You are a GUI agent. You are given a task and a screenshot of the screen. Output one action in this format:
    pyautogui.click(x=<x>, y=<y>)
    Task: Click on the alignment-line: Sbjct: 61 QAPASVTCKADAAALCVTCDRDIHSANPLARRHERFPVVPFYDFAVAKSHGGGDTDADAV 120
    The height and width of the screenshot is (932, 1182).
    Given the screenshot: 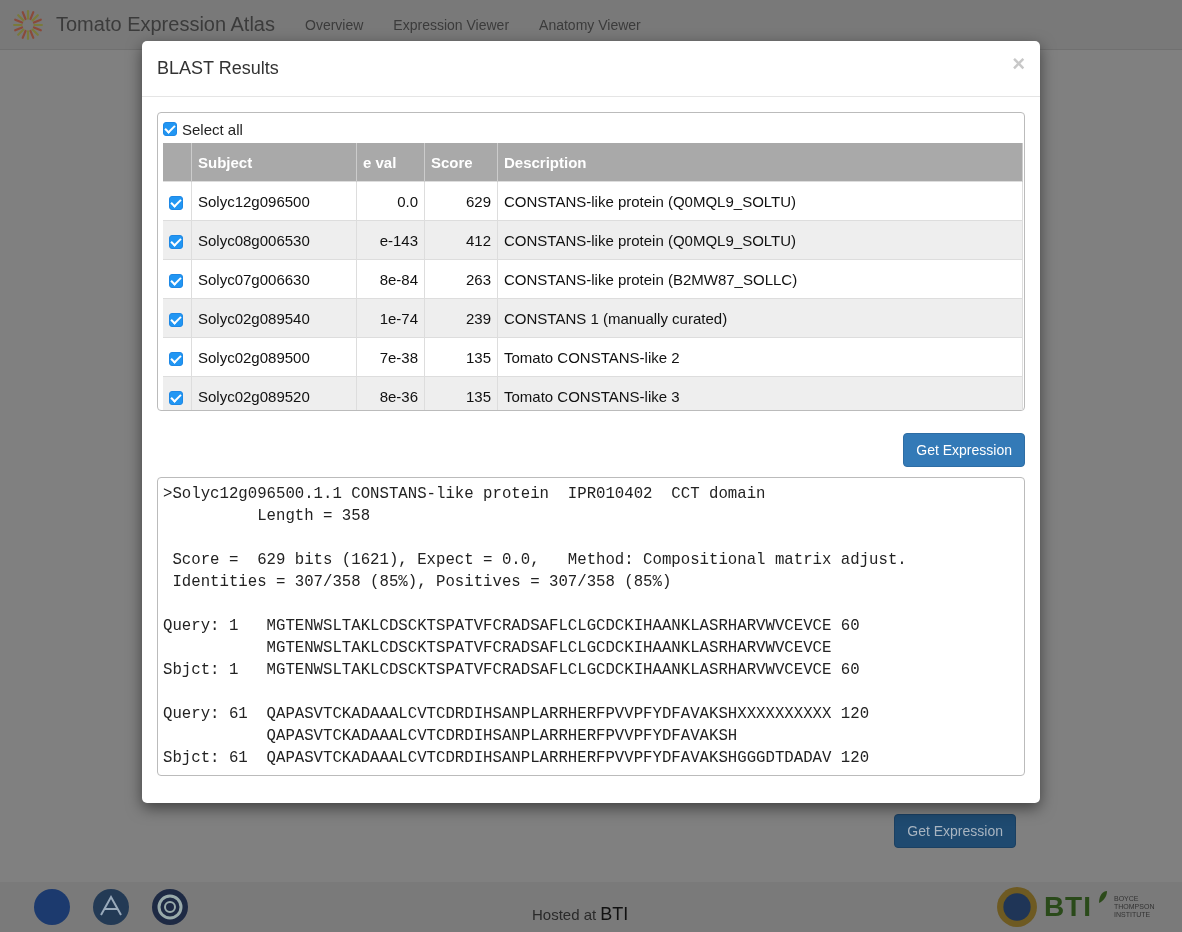 What is the action you would take?
    pyautogui.click(x=517, y=758)
    